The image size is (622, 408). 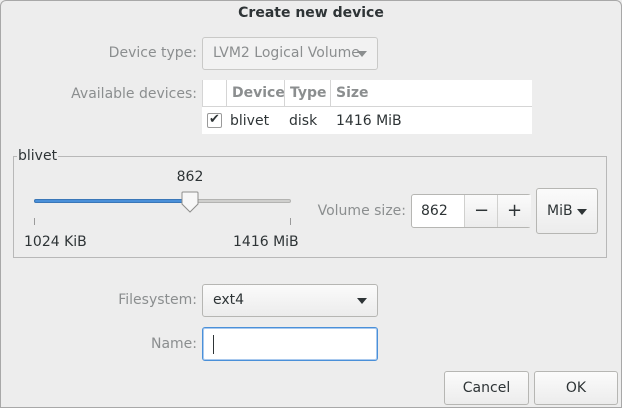 I want to click on volume-size-input: 862, so click(x=438, y=211).